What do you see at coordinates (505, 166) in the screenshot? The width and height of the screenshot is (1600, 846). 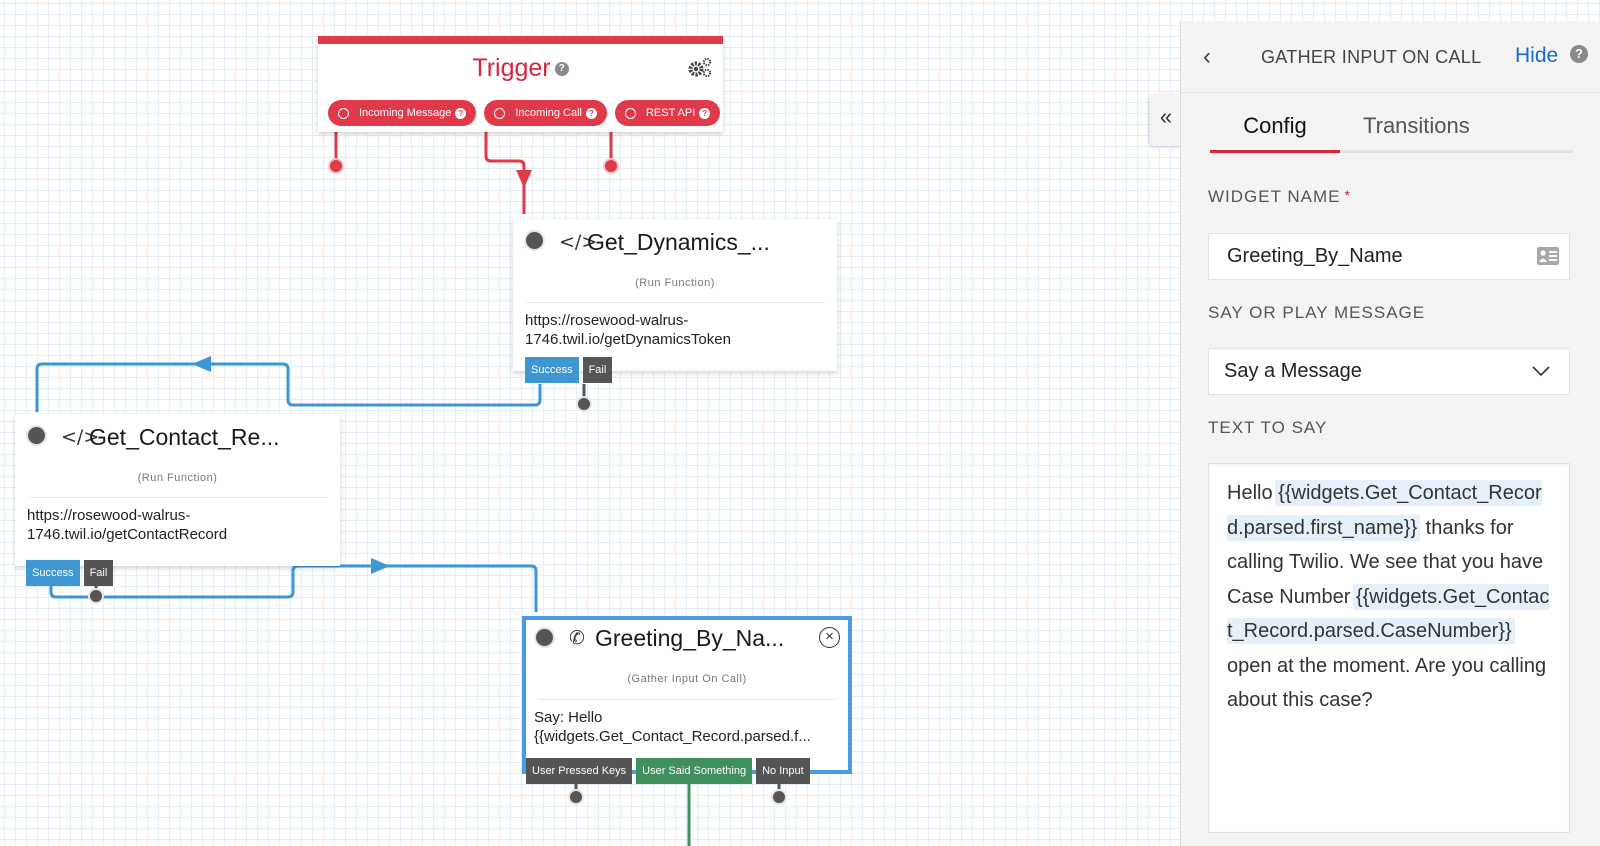 I see `wire-incoming-call` at bounding box center [505, 166].